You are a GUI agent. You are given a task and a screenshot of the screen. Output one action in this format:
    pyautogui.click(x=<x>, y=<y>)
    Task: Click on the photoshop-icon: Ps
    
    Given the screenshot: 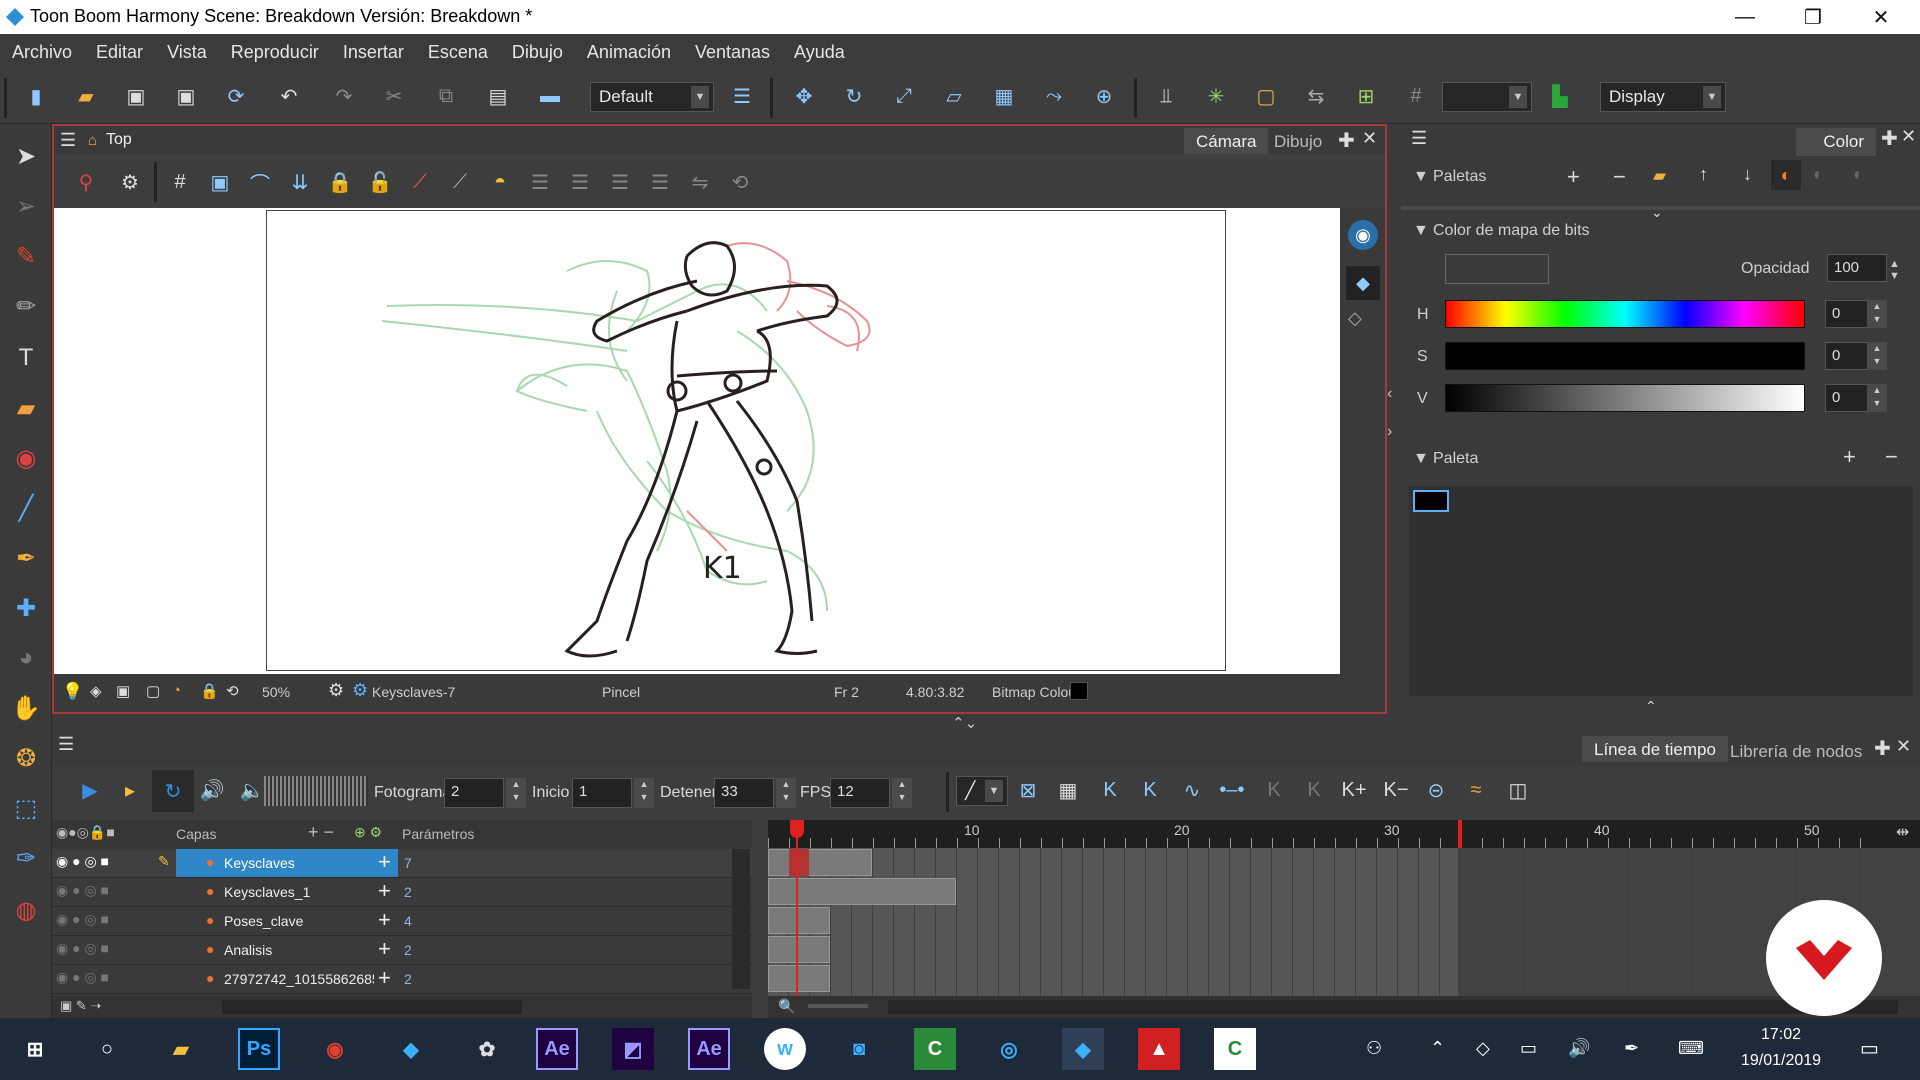 What is the action you would take?
    pyautogui.click(x=259, y=1049)
    